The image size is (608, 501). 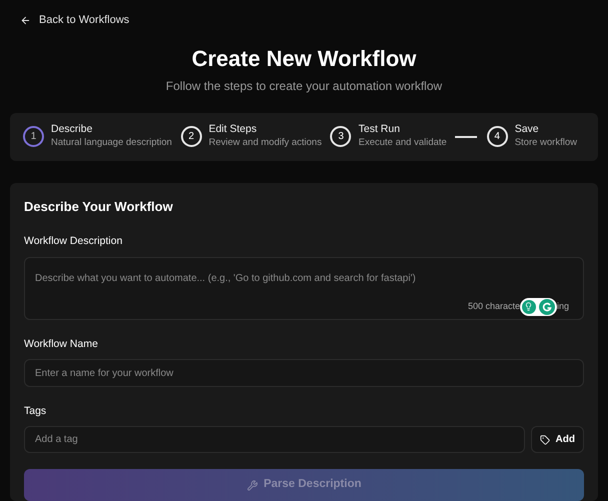 What do you see at coordinates (545, 439) in the screenshot?
I see `tag-icon` at bounding box center [545, 439].